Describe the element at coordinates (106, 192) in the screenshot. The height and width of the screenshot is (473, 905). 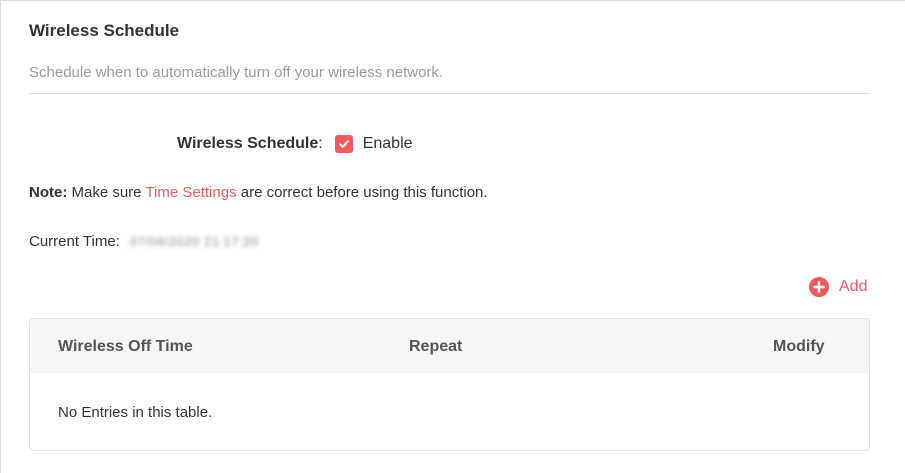
I see `note-before-link: Make sure` at that location.